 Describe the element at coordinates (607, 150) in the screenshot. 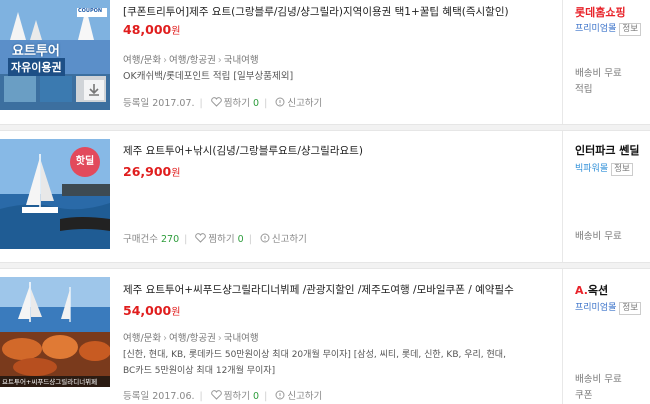

I see `shop-name: 인터파크 쎈딜` at that location.